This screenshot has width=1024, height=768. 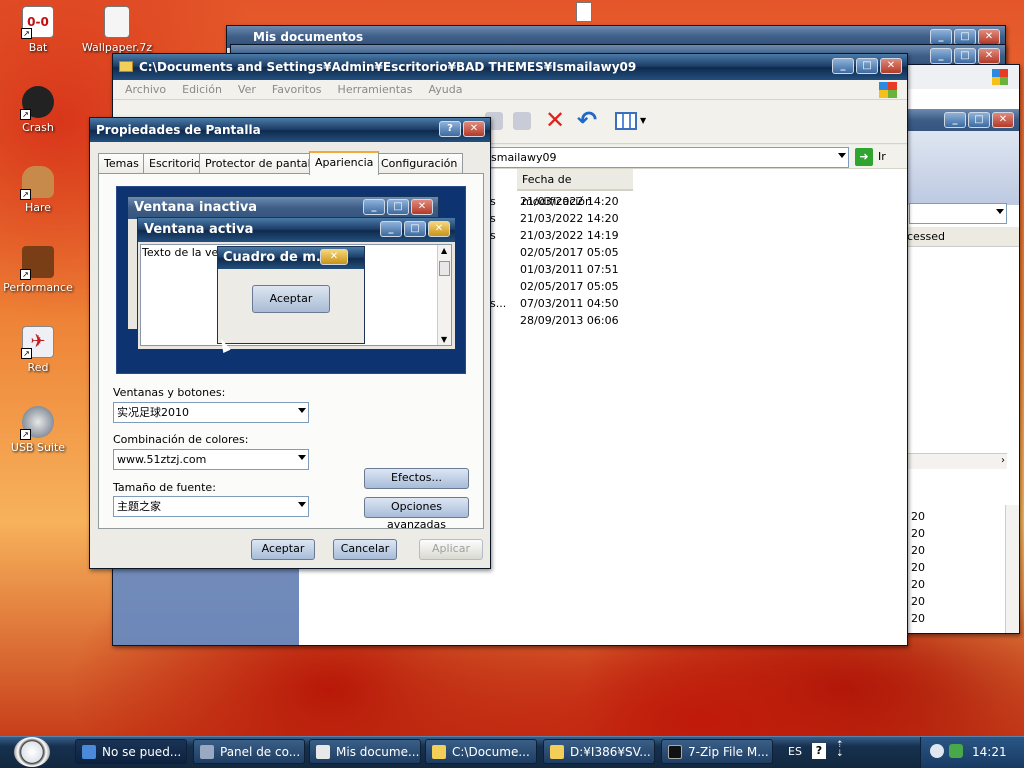 I want to click on help-tray-icon: ?, so click(x=819, y=751).